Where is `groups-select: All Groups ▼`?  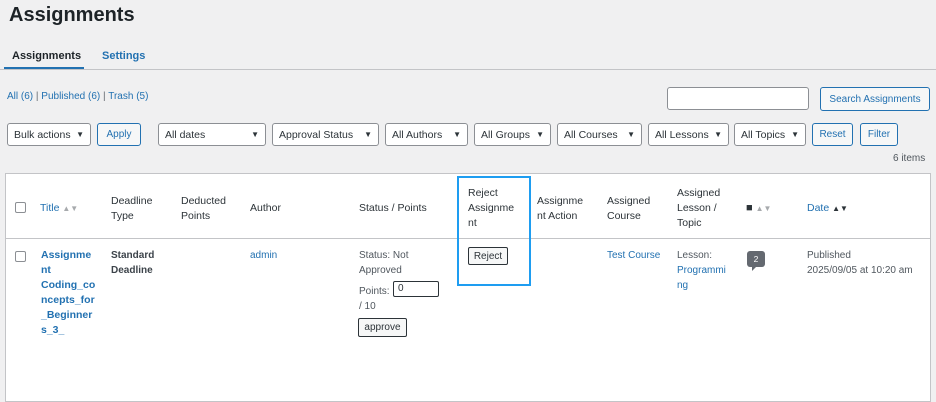
groups-select: All Groups ▼ is located at coordinates (512, 134).